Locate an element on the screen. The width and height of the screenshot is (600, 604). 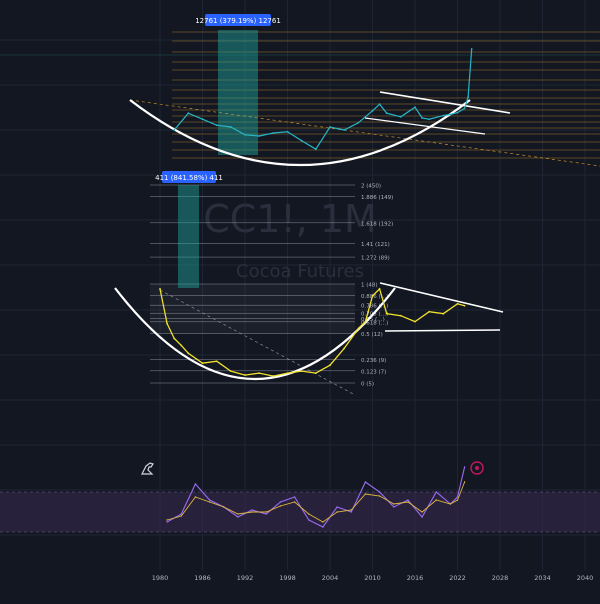
lower-wedge-bottom is located at coordinates (442, 330).